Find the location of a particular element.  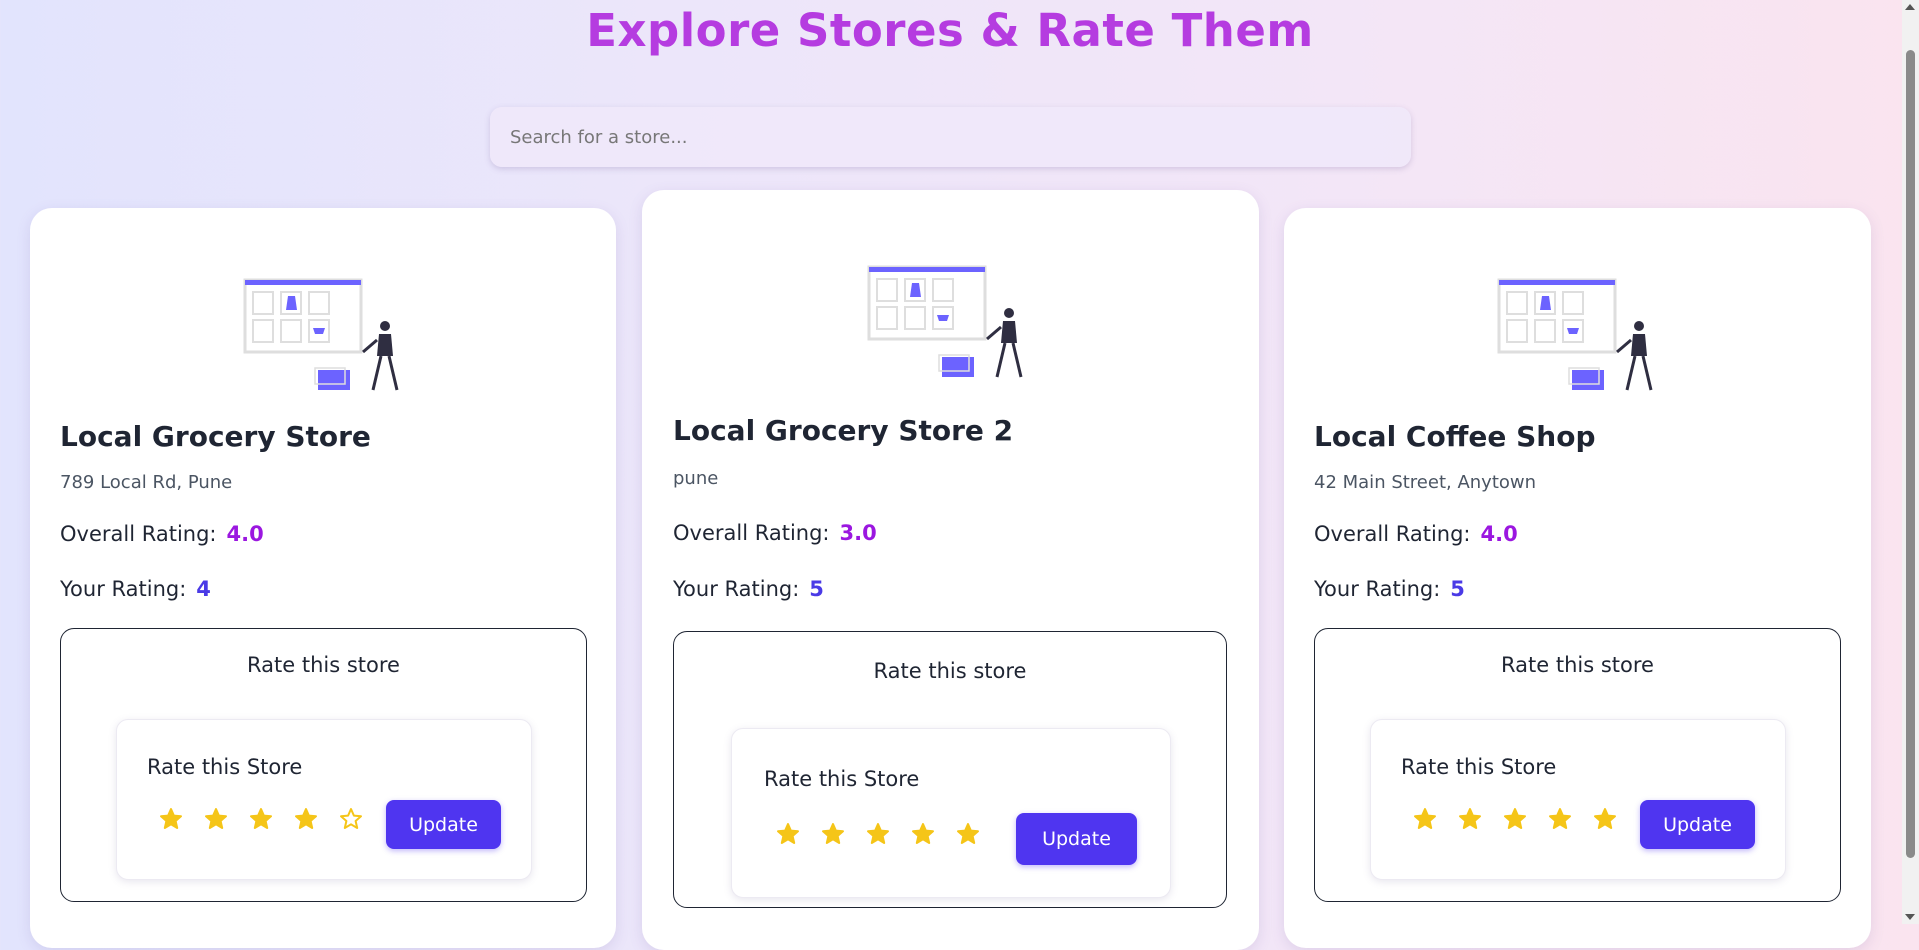

scroll-down-arrow-icon is located at coordinates (1910, 917).